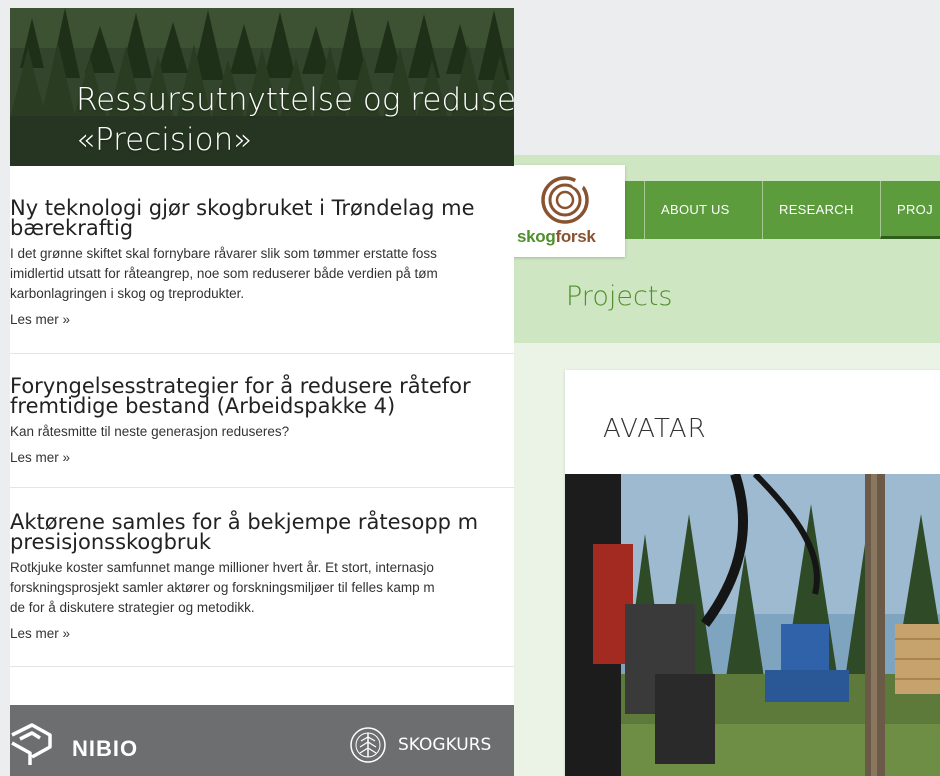  I want to click on news-title-line: presisjonsskogbruk, so click(110, 542).